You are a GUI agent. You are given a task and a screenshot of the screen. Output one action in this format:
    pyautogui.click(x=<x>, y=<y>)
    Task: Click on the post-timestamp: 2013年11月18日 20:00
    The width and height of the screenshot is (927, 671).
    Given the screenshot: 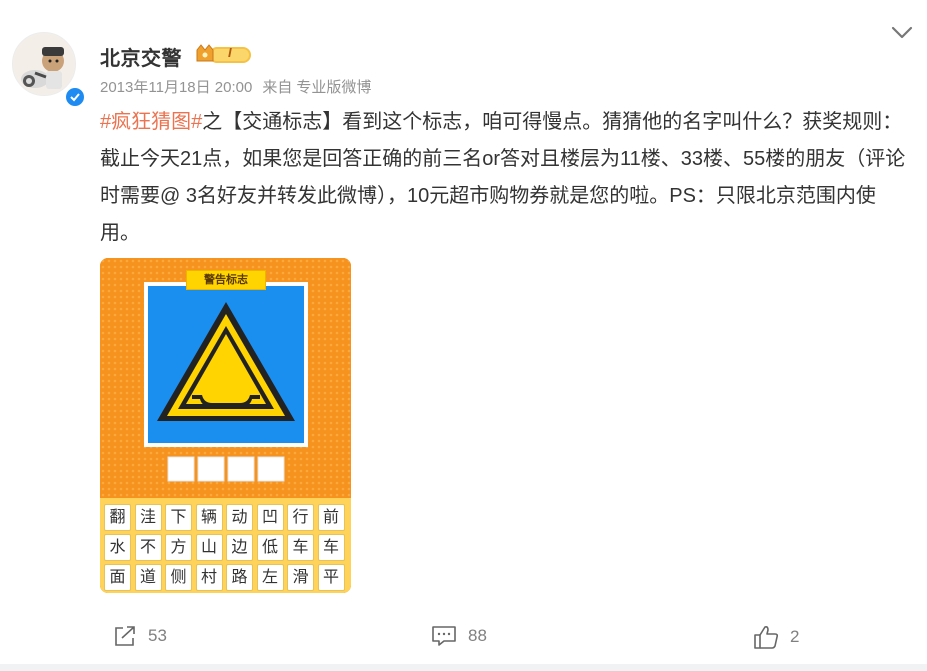 What is the action you would take?
    pyautogui.click(x=176, y=87)
    